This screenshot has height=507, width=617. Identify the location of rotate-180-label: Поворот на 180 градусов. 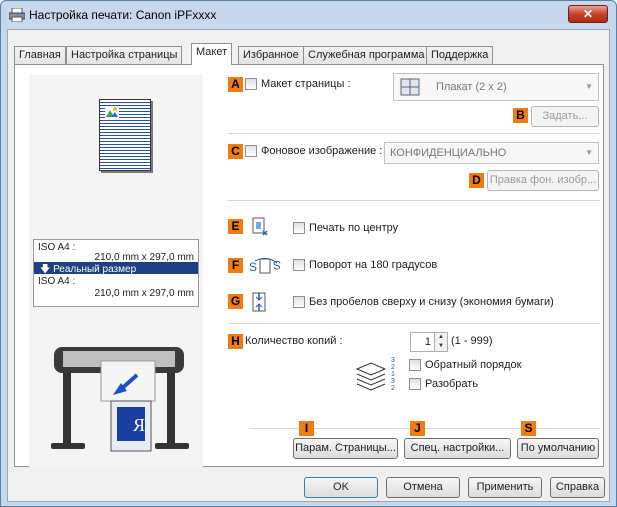
(373, 265).